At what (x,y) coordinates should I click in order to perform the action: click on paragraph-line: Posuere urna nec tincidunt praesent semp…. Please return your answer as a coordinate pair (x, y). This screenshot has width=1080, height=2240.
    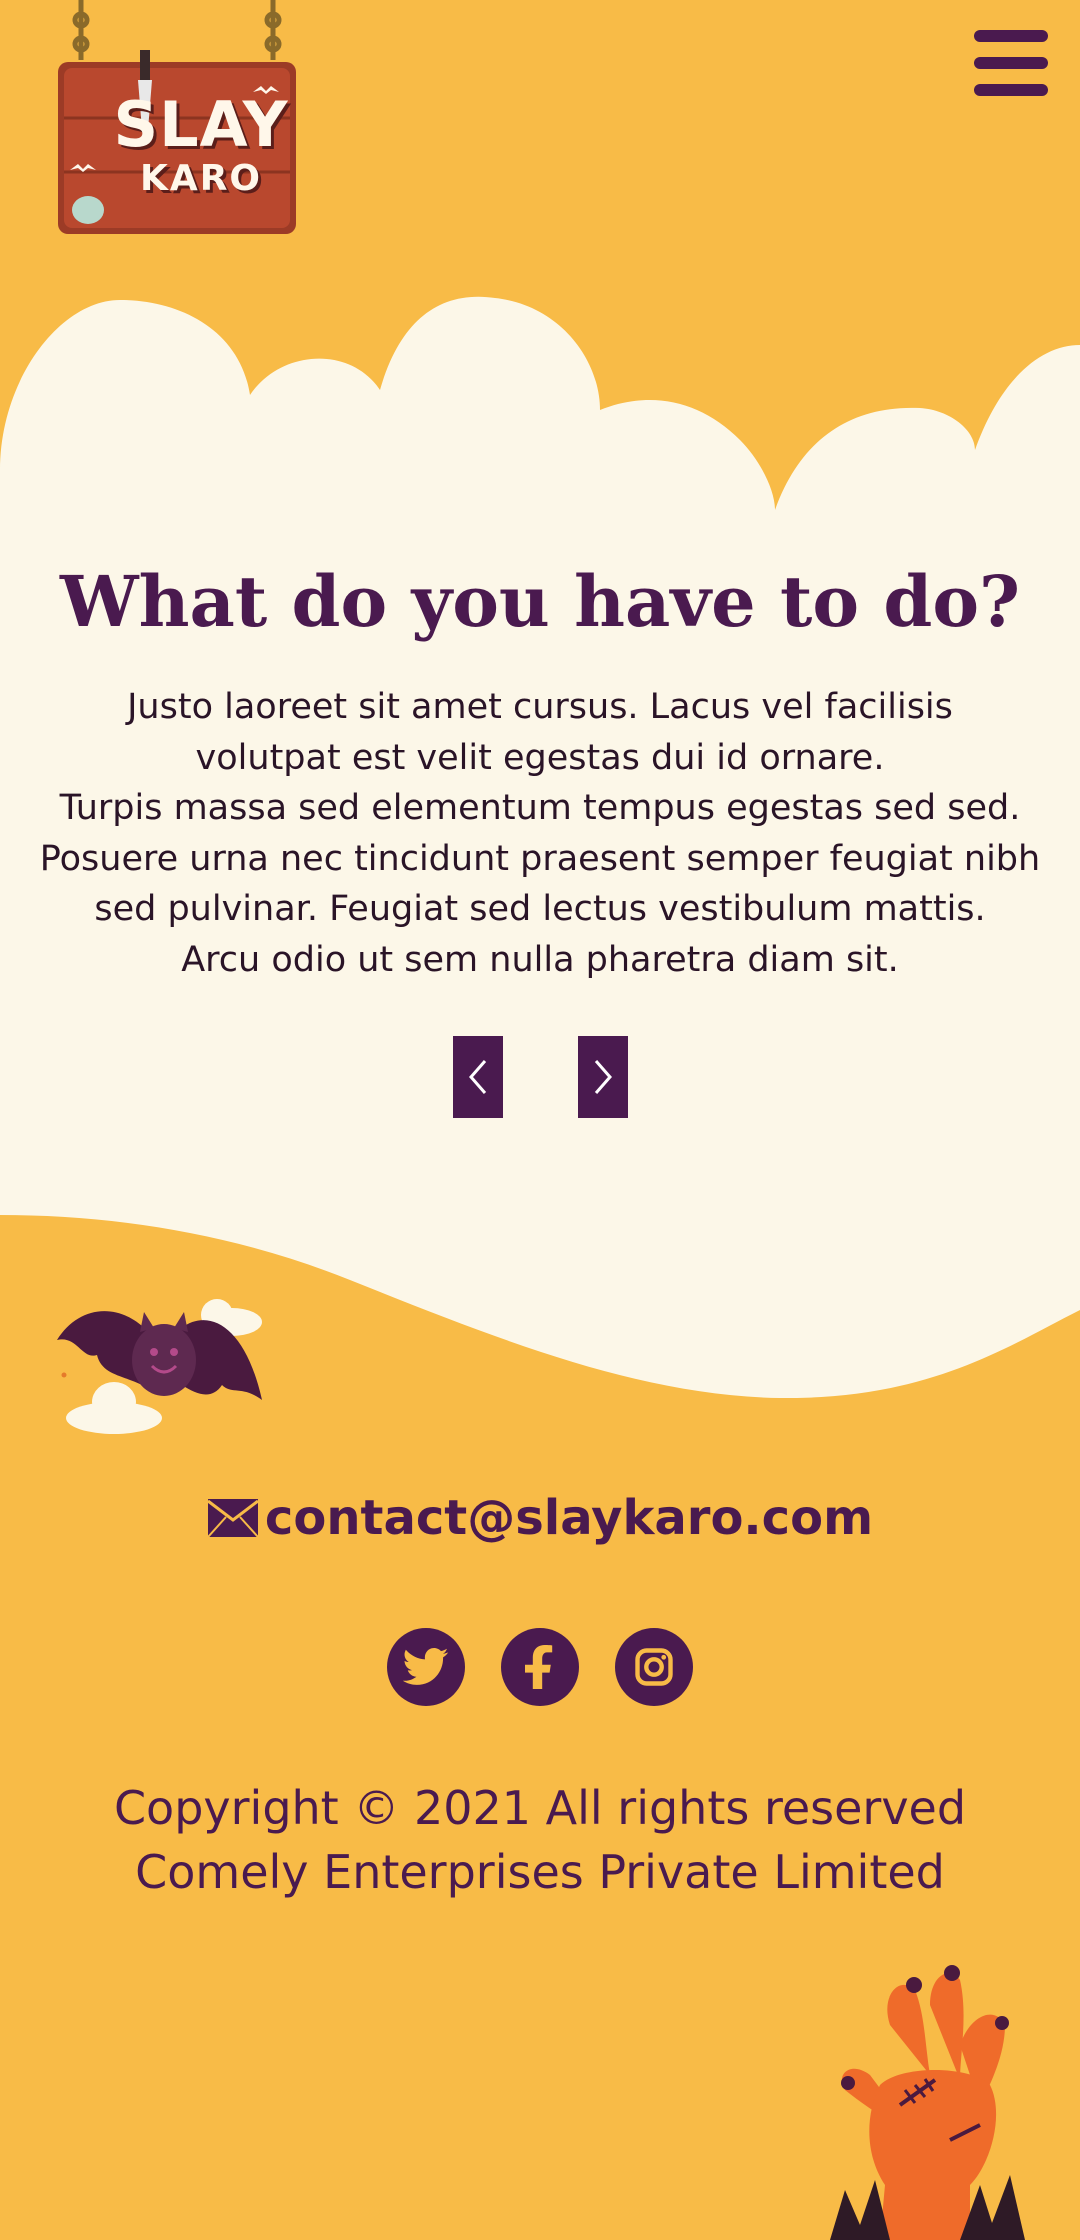
    Looking at the image, I should click on (540, 858).